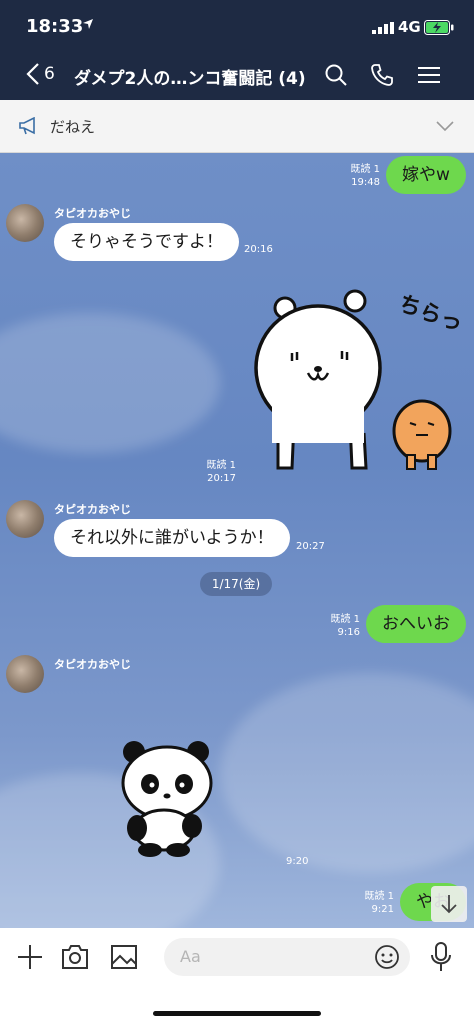  What do you see at coordinates (167, 798) in the screenshot?
I see `panda-sticker` at bounding box center [167, 798].